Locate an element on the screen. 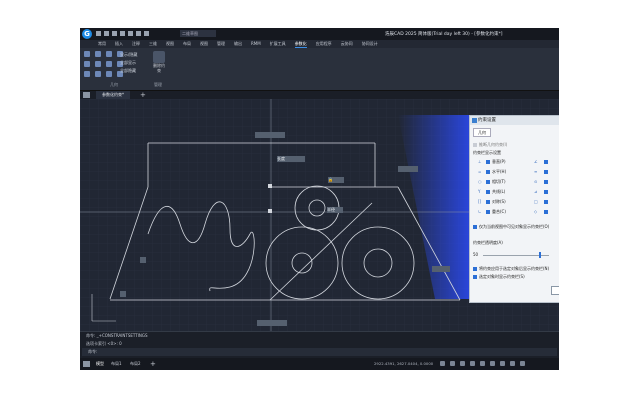 The image size is (640, 400). ribbon-tab-9: RMM is located at coordinates (256, 44).